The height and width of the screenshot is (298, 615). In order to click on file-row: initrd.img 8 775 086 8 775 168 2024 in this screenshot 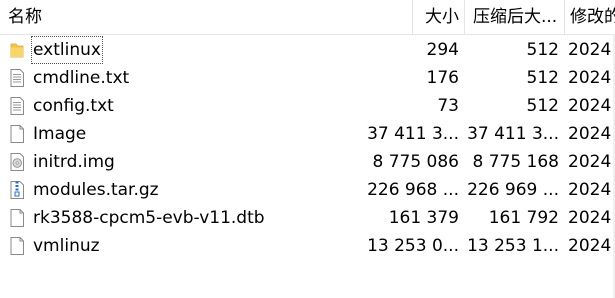, I will do `click(307, 162)`.